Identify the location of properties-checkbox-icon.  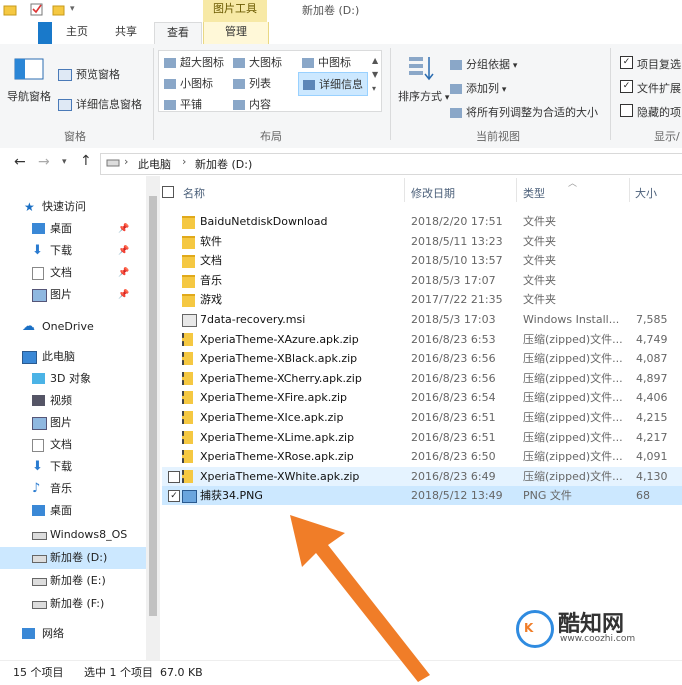
(37, 10).